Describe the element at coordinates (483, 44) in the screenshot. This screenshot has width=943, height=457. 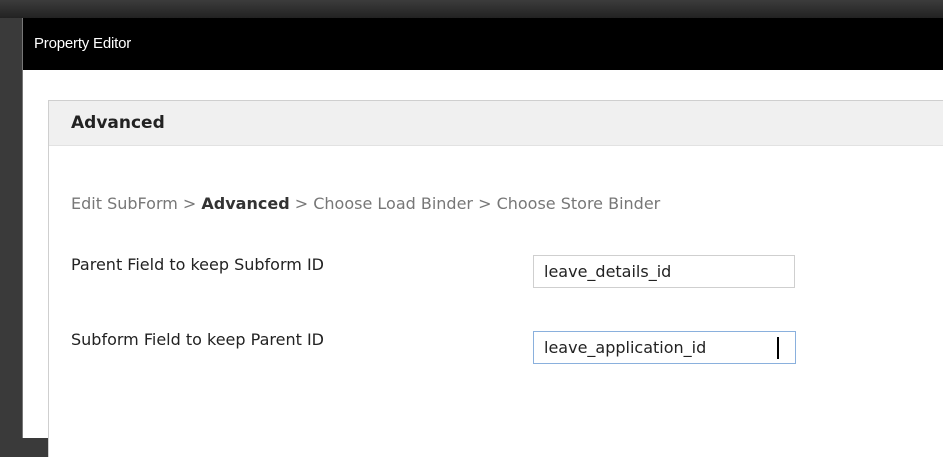
I see `dialog-titlebar: Property Editor` at that location.